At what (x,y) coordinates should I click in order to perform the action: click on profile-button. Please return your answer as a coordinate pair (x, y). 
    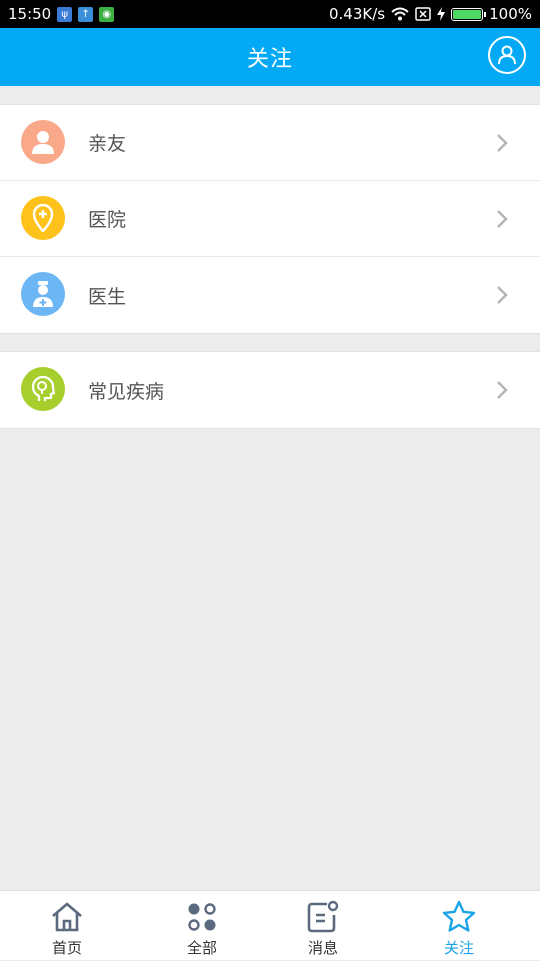
    Looking at the image, I should click on (507, 55).